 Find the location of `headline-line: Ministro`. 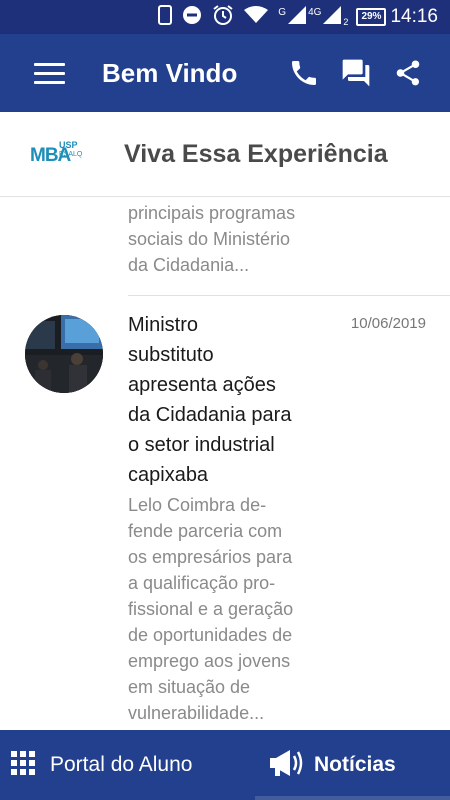

headline-line: Ministro is located at coordinates (163, 325).